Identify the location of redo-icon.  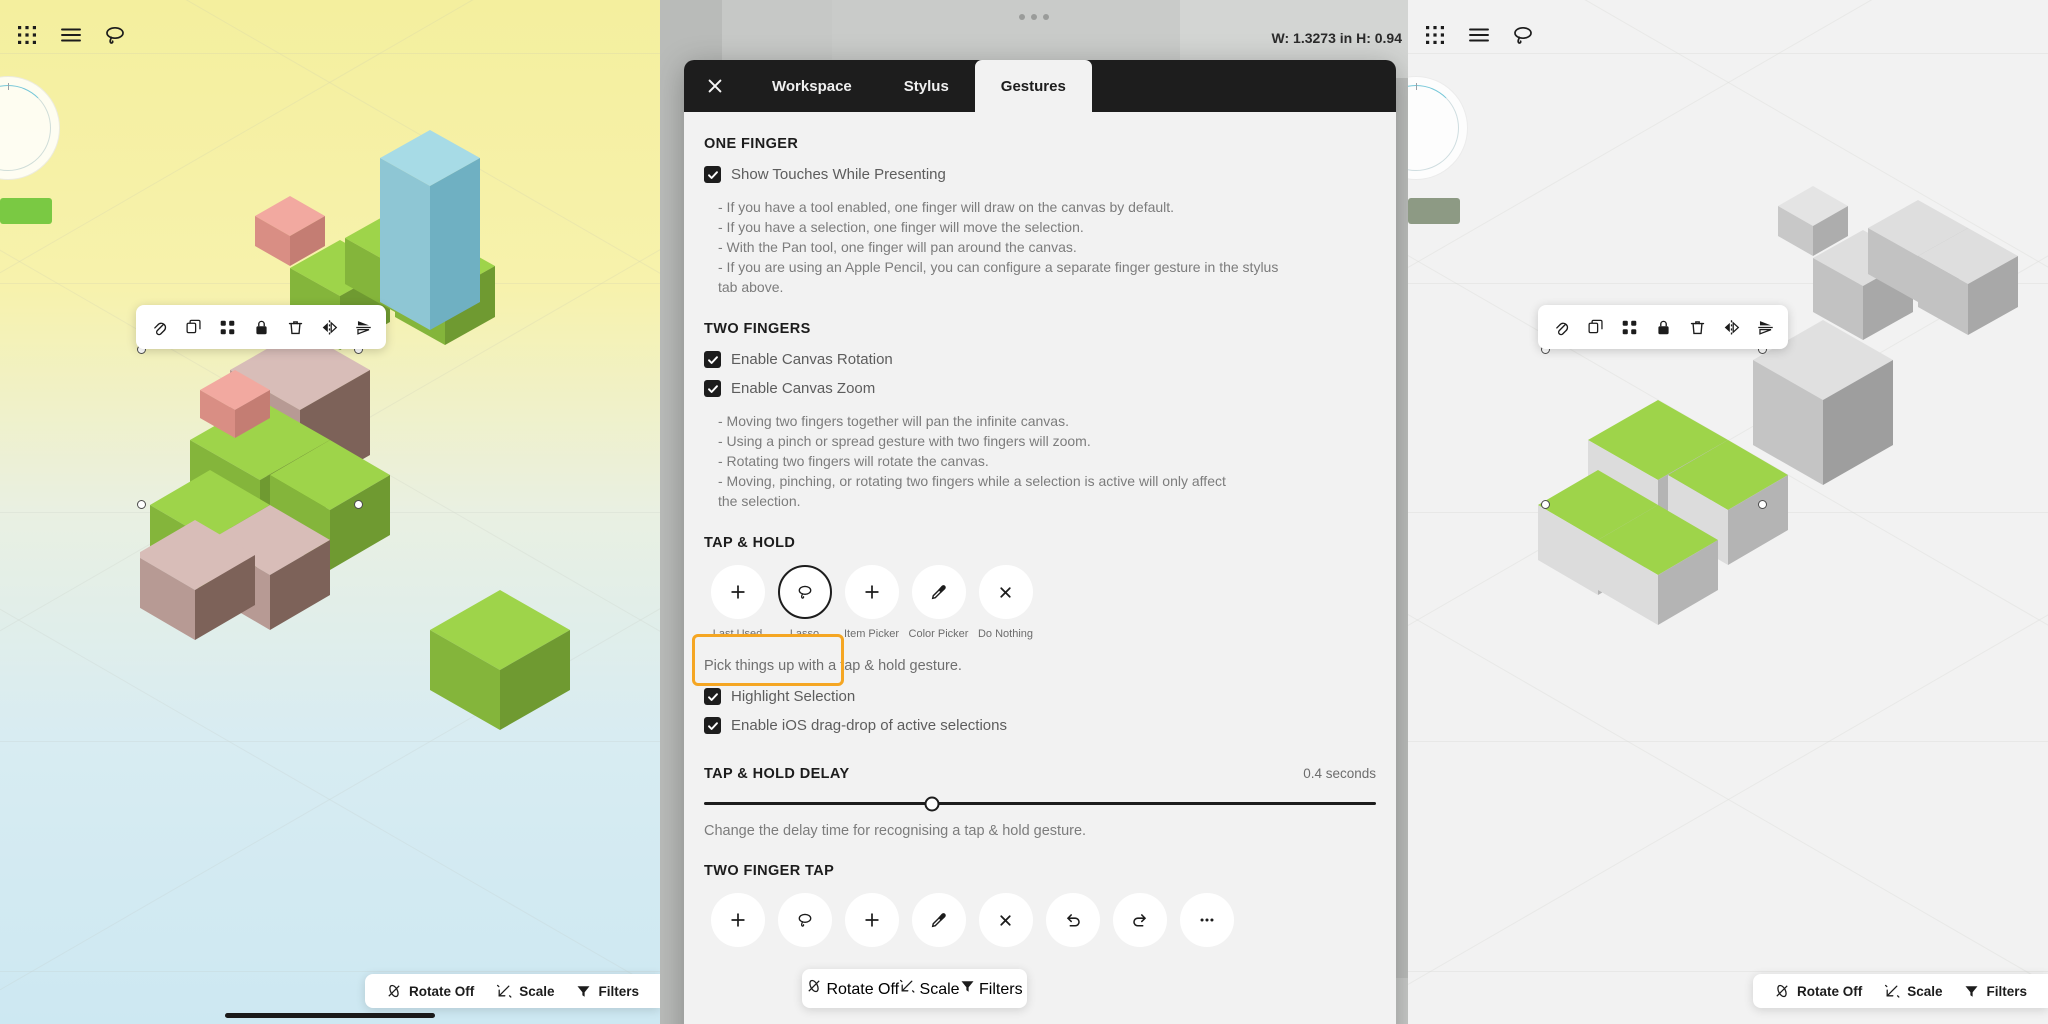
(1139, 920).